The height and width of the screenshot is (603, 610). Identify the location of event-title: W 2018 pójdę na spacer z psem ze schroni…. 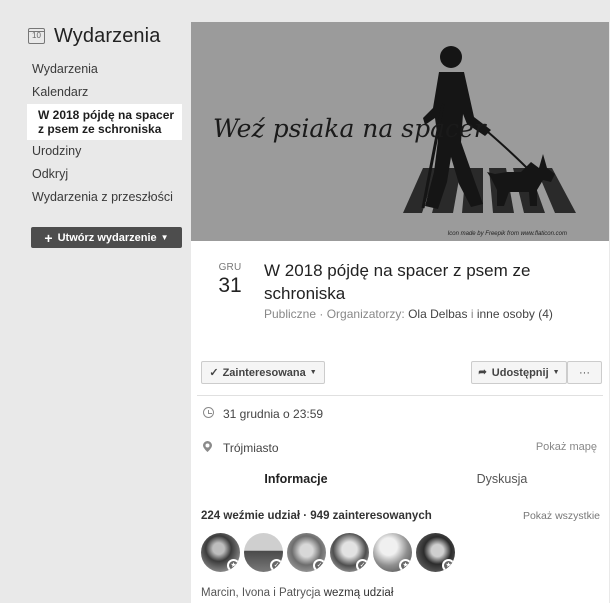
(397, 282).